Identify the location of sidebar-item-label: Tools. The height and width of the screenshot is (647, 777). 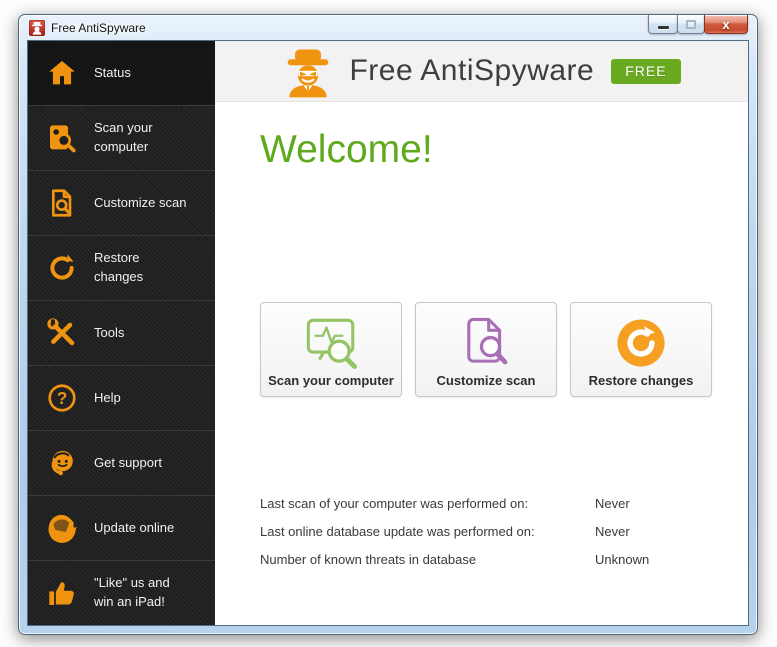
(109, 332).